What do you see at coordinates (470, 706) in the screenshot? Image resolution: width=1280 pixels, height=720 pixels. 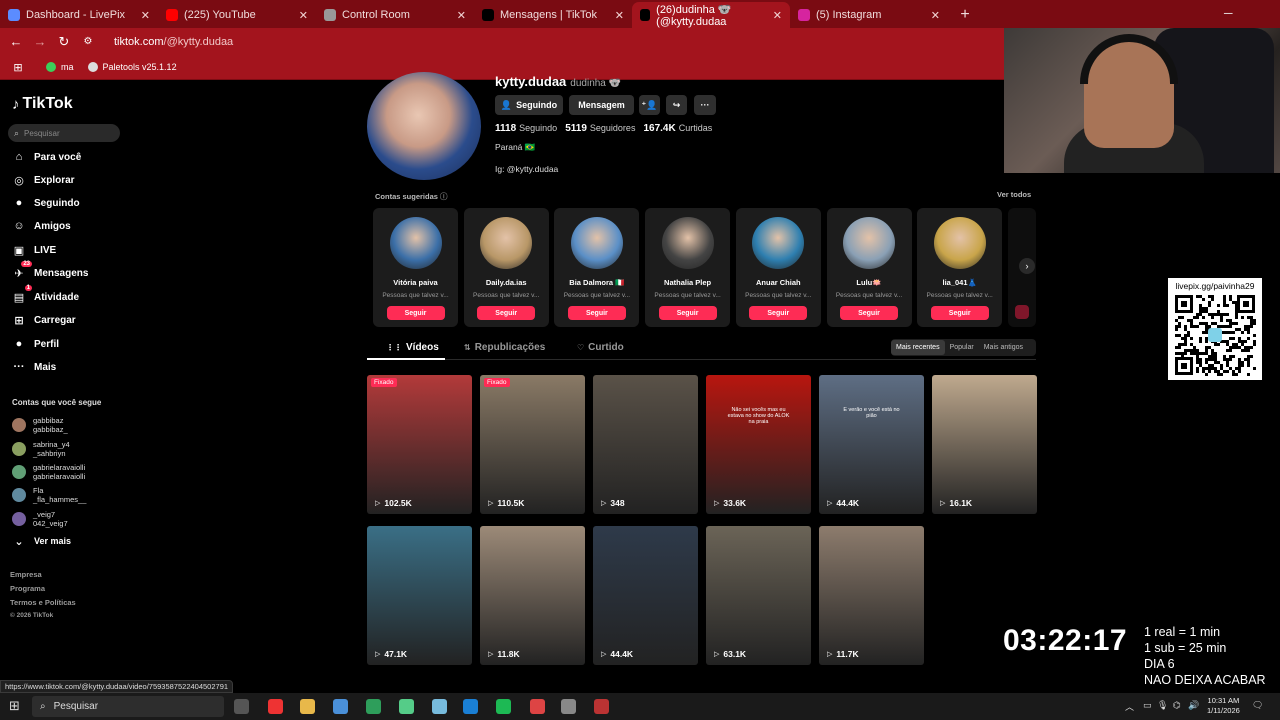 I see `edge-icon` at bounding box center [470, 706].